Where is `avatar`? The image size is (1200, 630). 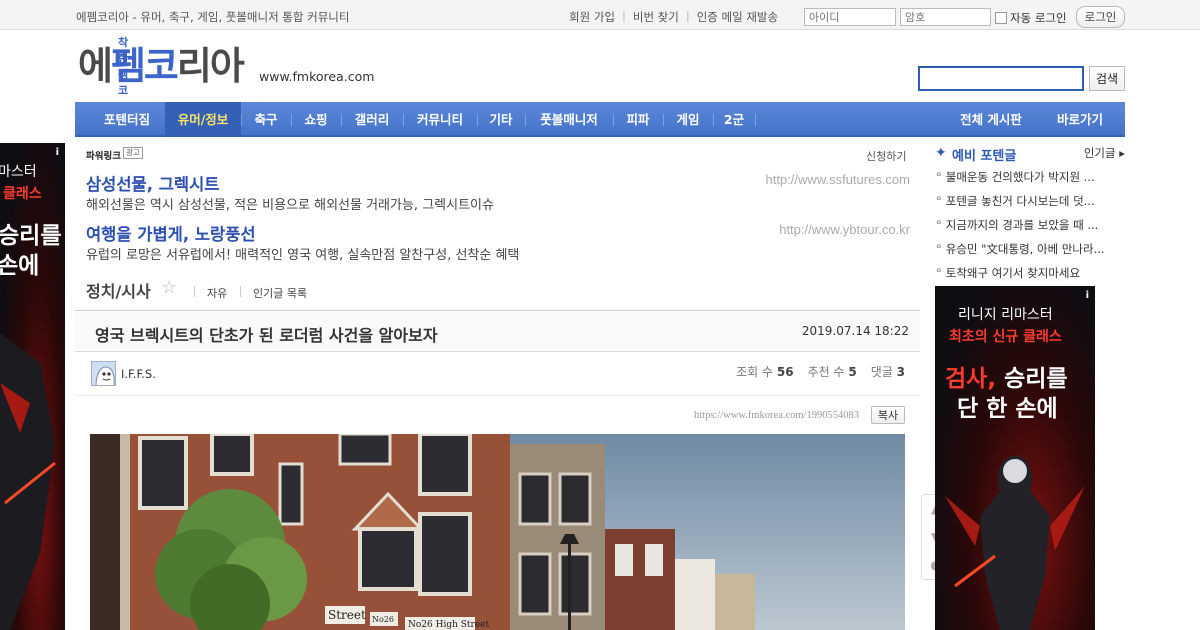 avatar is located at coordinates (103, 373).